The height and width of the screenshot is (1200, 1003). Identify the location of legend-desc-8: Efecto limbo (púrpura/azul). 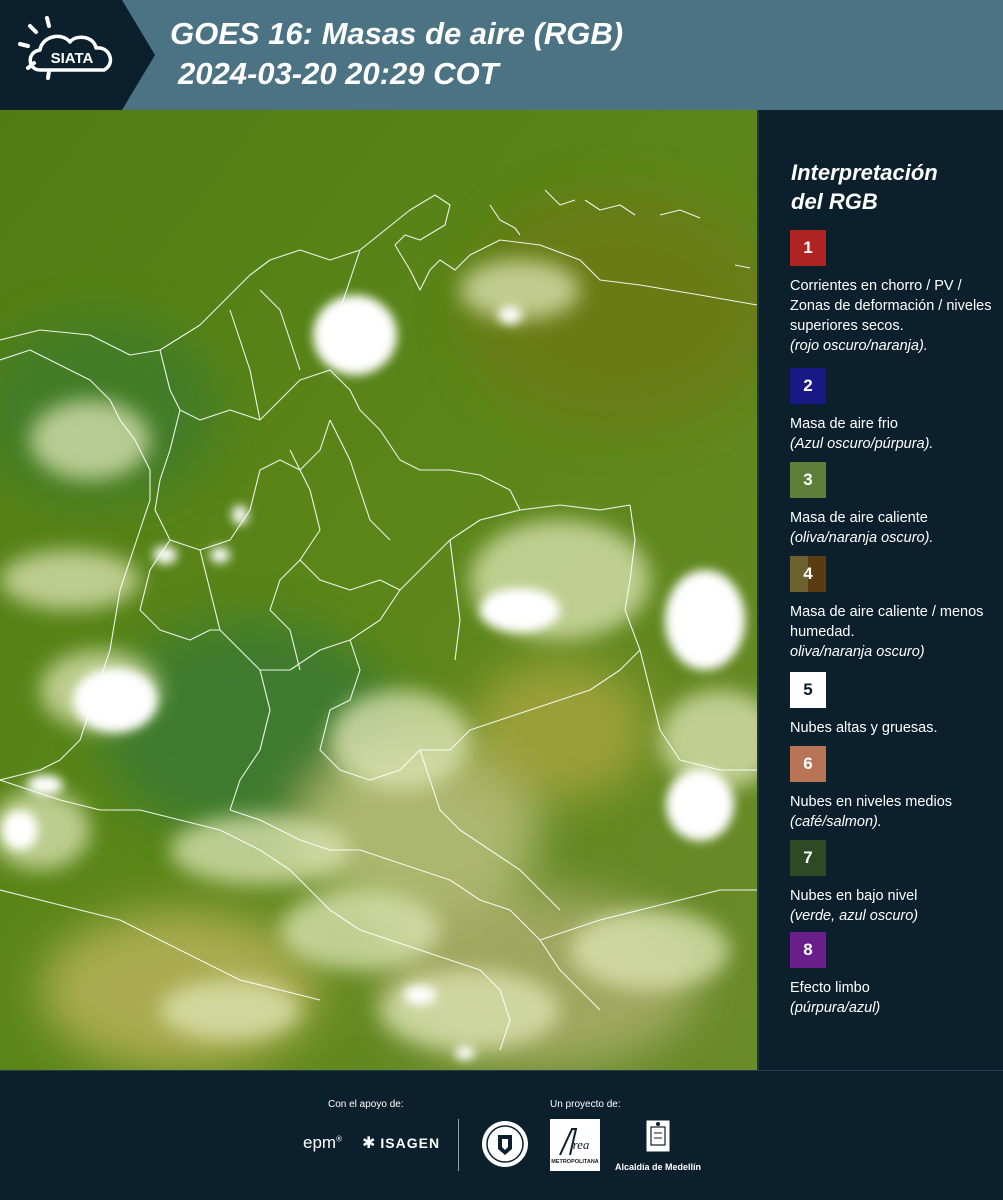
(895, 998).